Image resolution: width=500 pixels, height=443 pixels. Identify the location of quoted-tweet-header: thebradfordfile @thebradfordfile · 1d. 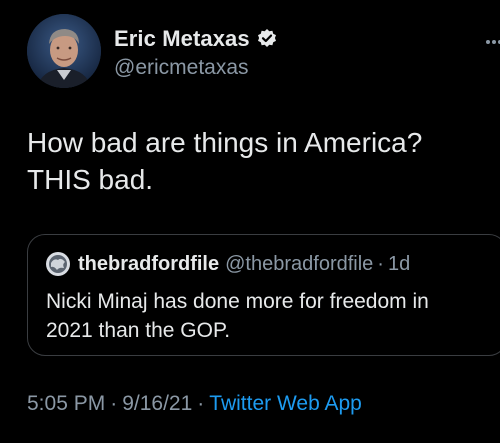
(228, 264).